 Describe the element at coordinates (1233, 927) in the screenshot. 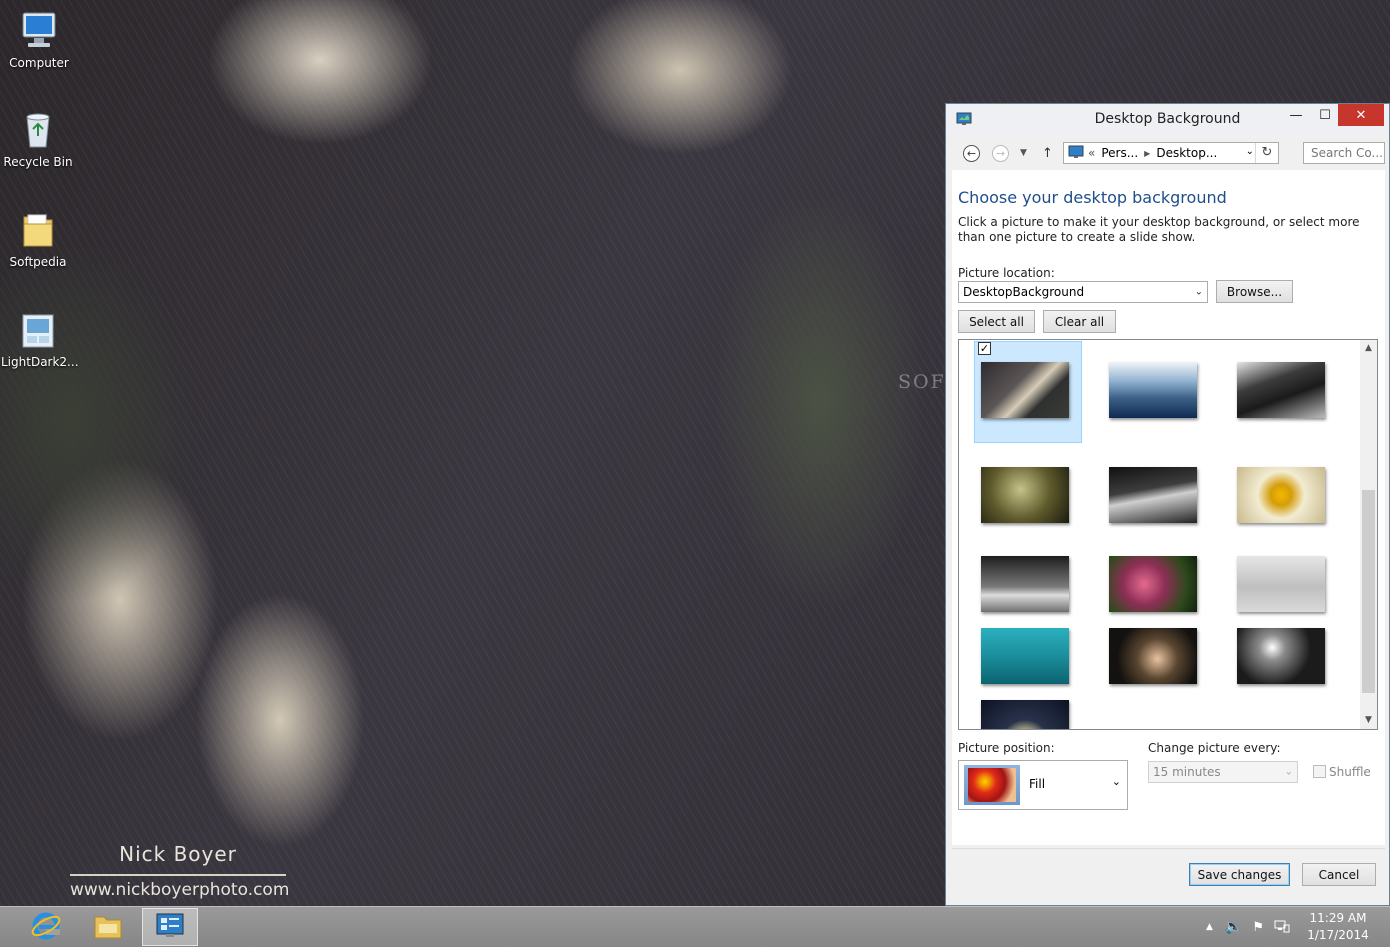

I see `volume-icon: 🔈` at that location.